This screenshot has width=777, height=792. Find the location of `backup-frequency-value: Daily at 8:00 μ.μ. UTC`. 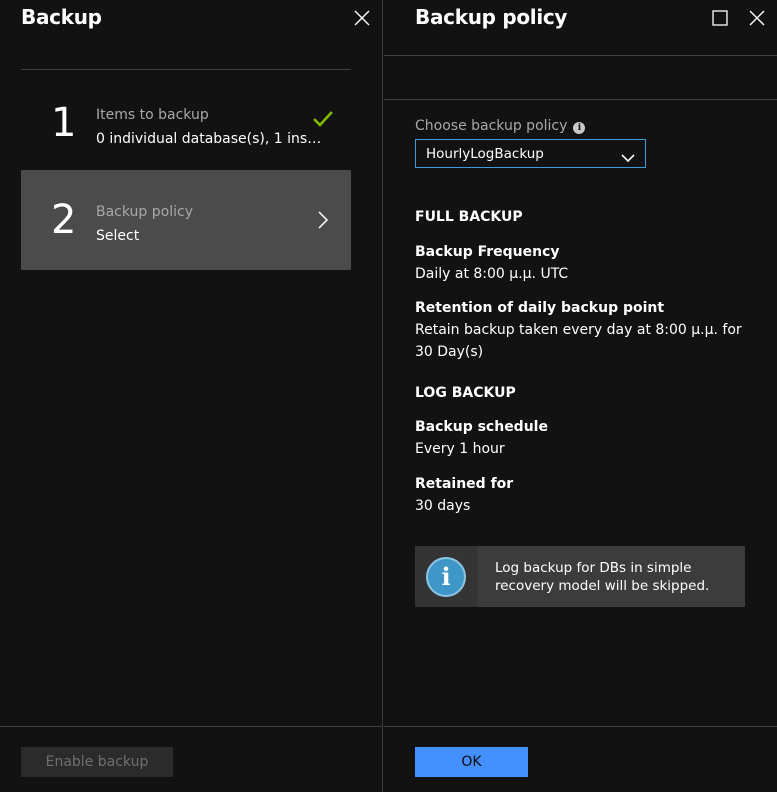

backup-frequency-value: Daily at 8:00 μ.μ. UTC is located at coordinates (492, 274).